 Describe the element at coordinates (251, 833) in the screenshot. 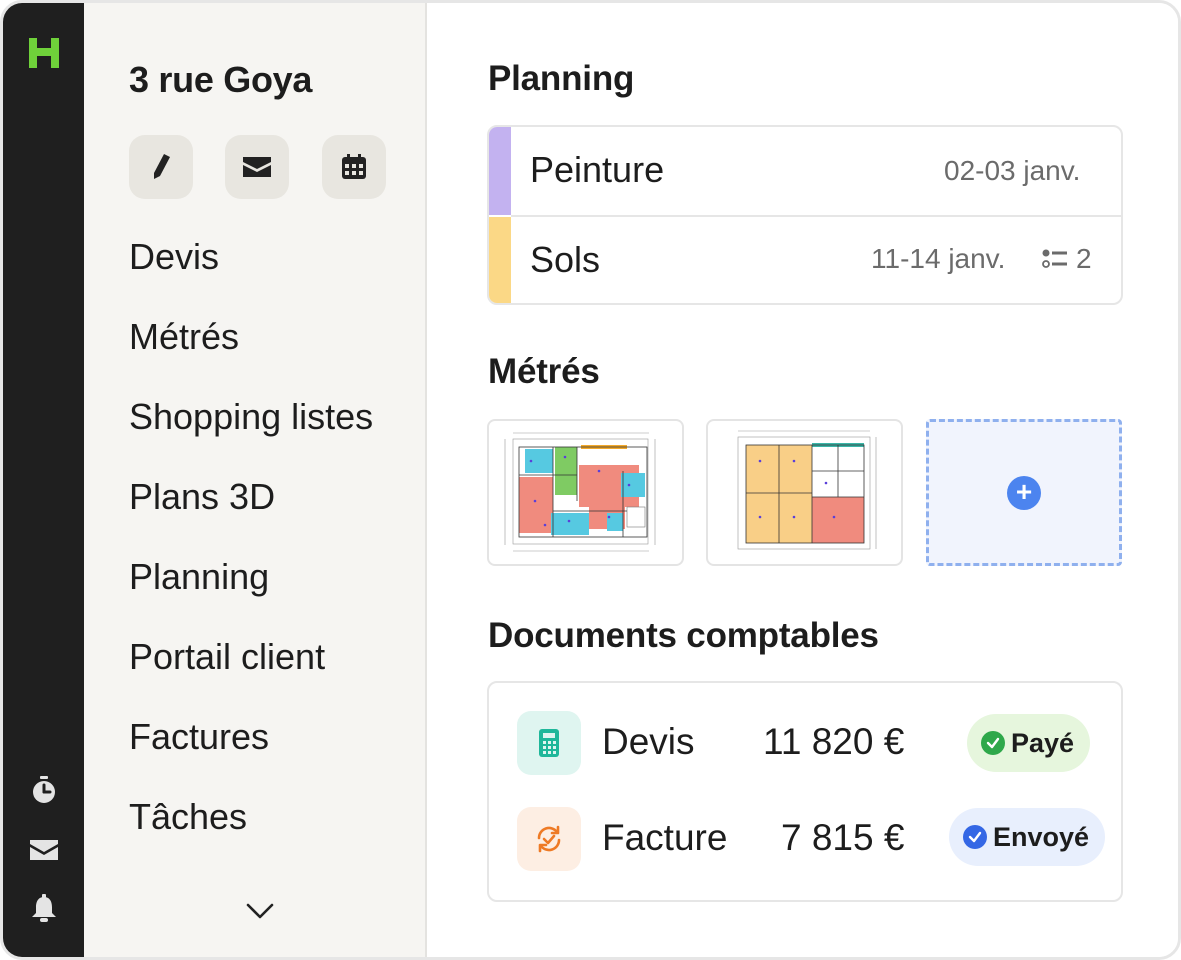

I see `nav-item-taches: Tâches` at that location.